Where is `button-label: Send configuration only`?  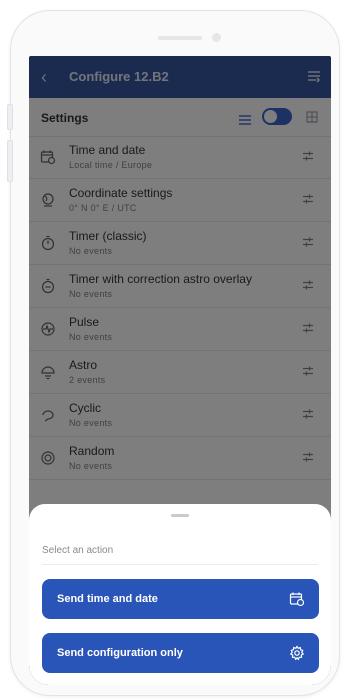 button-label: Send configuration only is located at coordinates (120, 653).